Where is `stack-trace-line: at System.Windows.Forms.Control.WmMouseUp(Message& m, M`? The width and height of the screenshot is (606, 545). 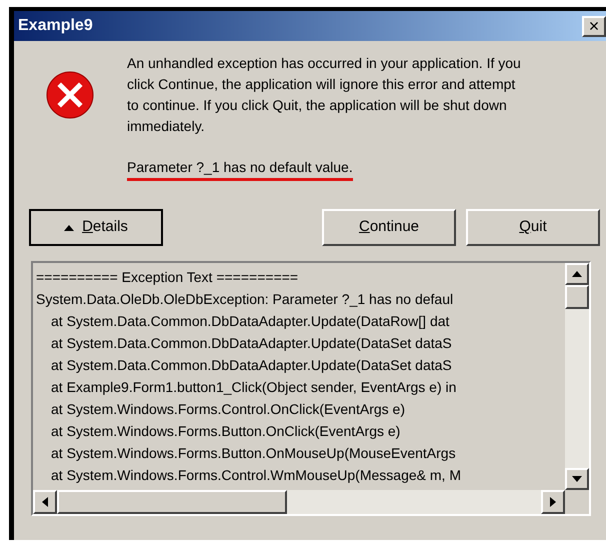
stack-trace-line: at System.Windows.Forms.Control.WmMouseUp(Message& m, M is located at coordinates (256, 475).